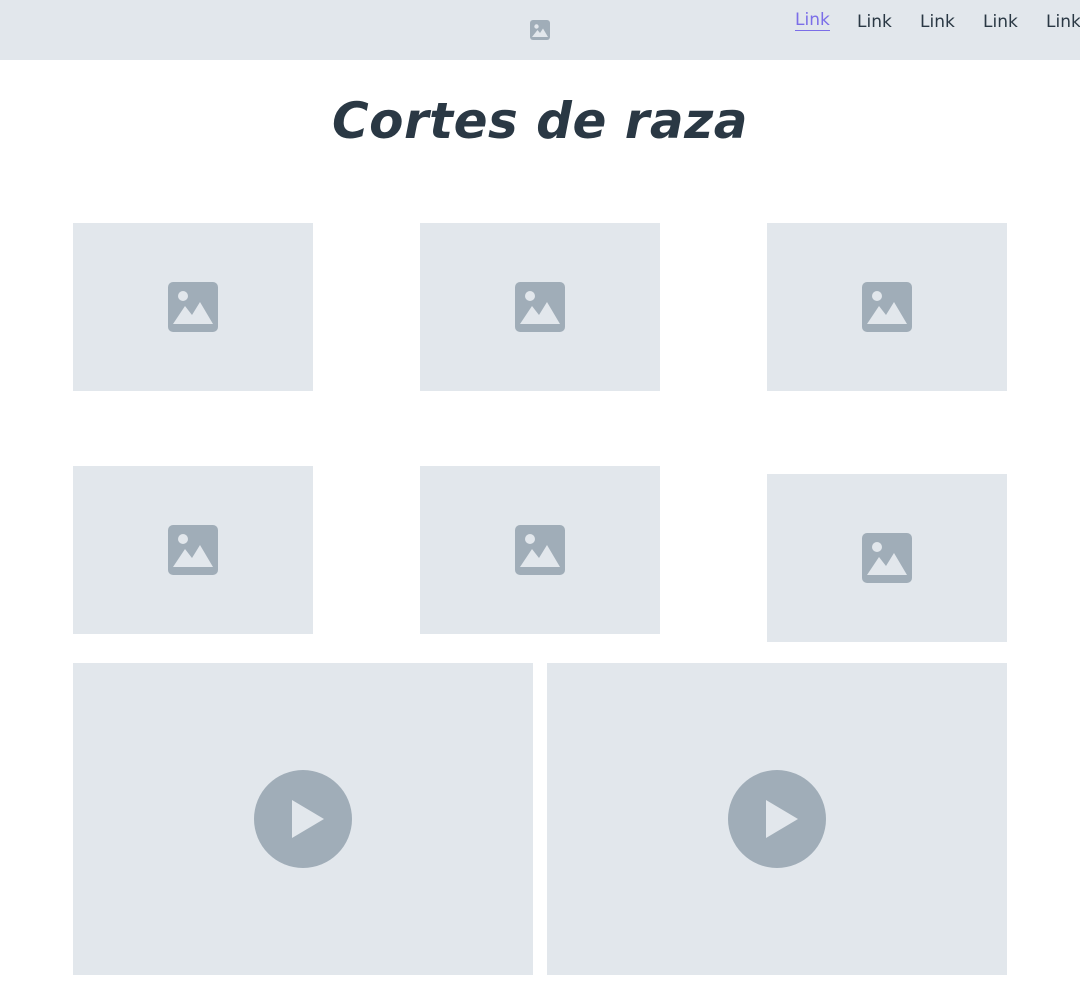  I want to click on image-icon, so click(540, 30).